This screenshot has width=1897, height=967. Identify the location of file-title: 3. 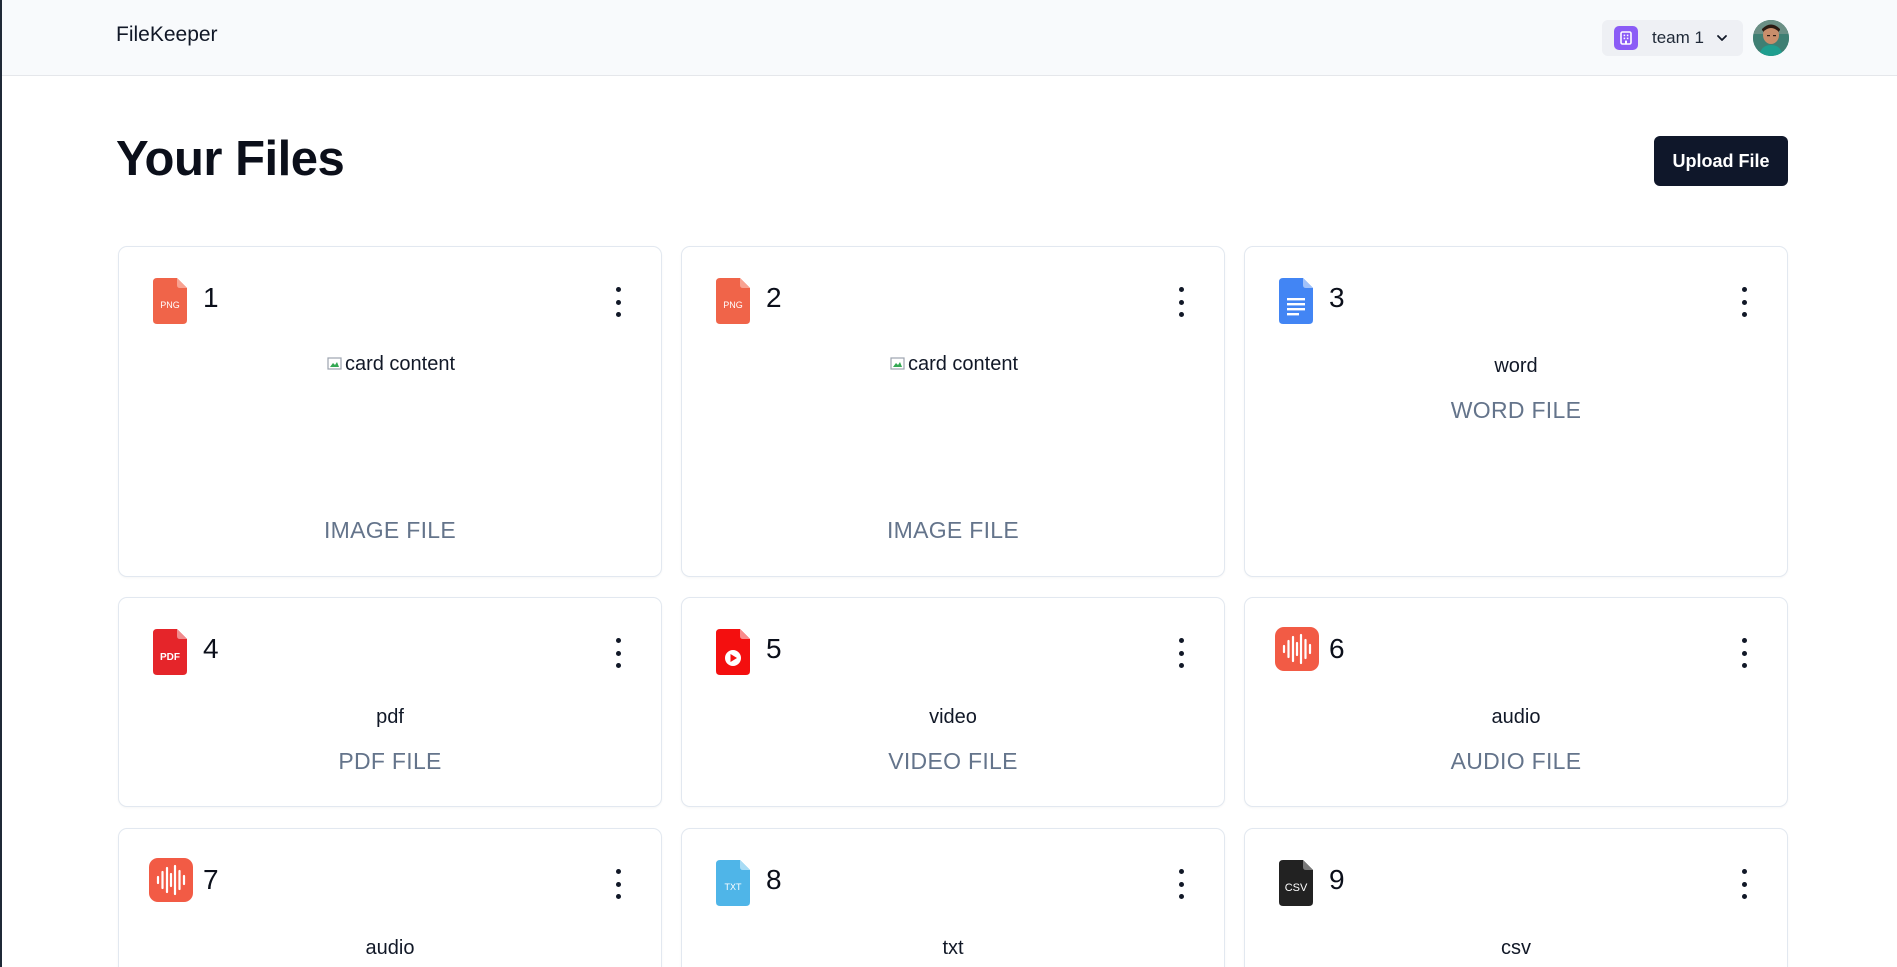
(1337, 297).